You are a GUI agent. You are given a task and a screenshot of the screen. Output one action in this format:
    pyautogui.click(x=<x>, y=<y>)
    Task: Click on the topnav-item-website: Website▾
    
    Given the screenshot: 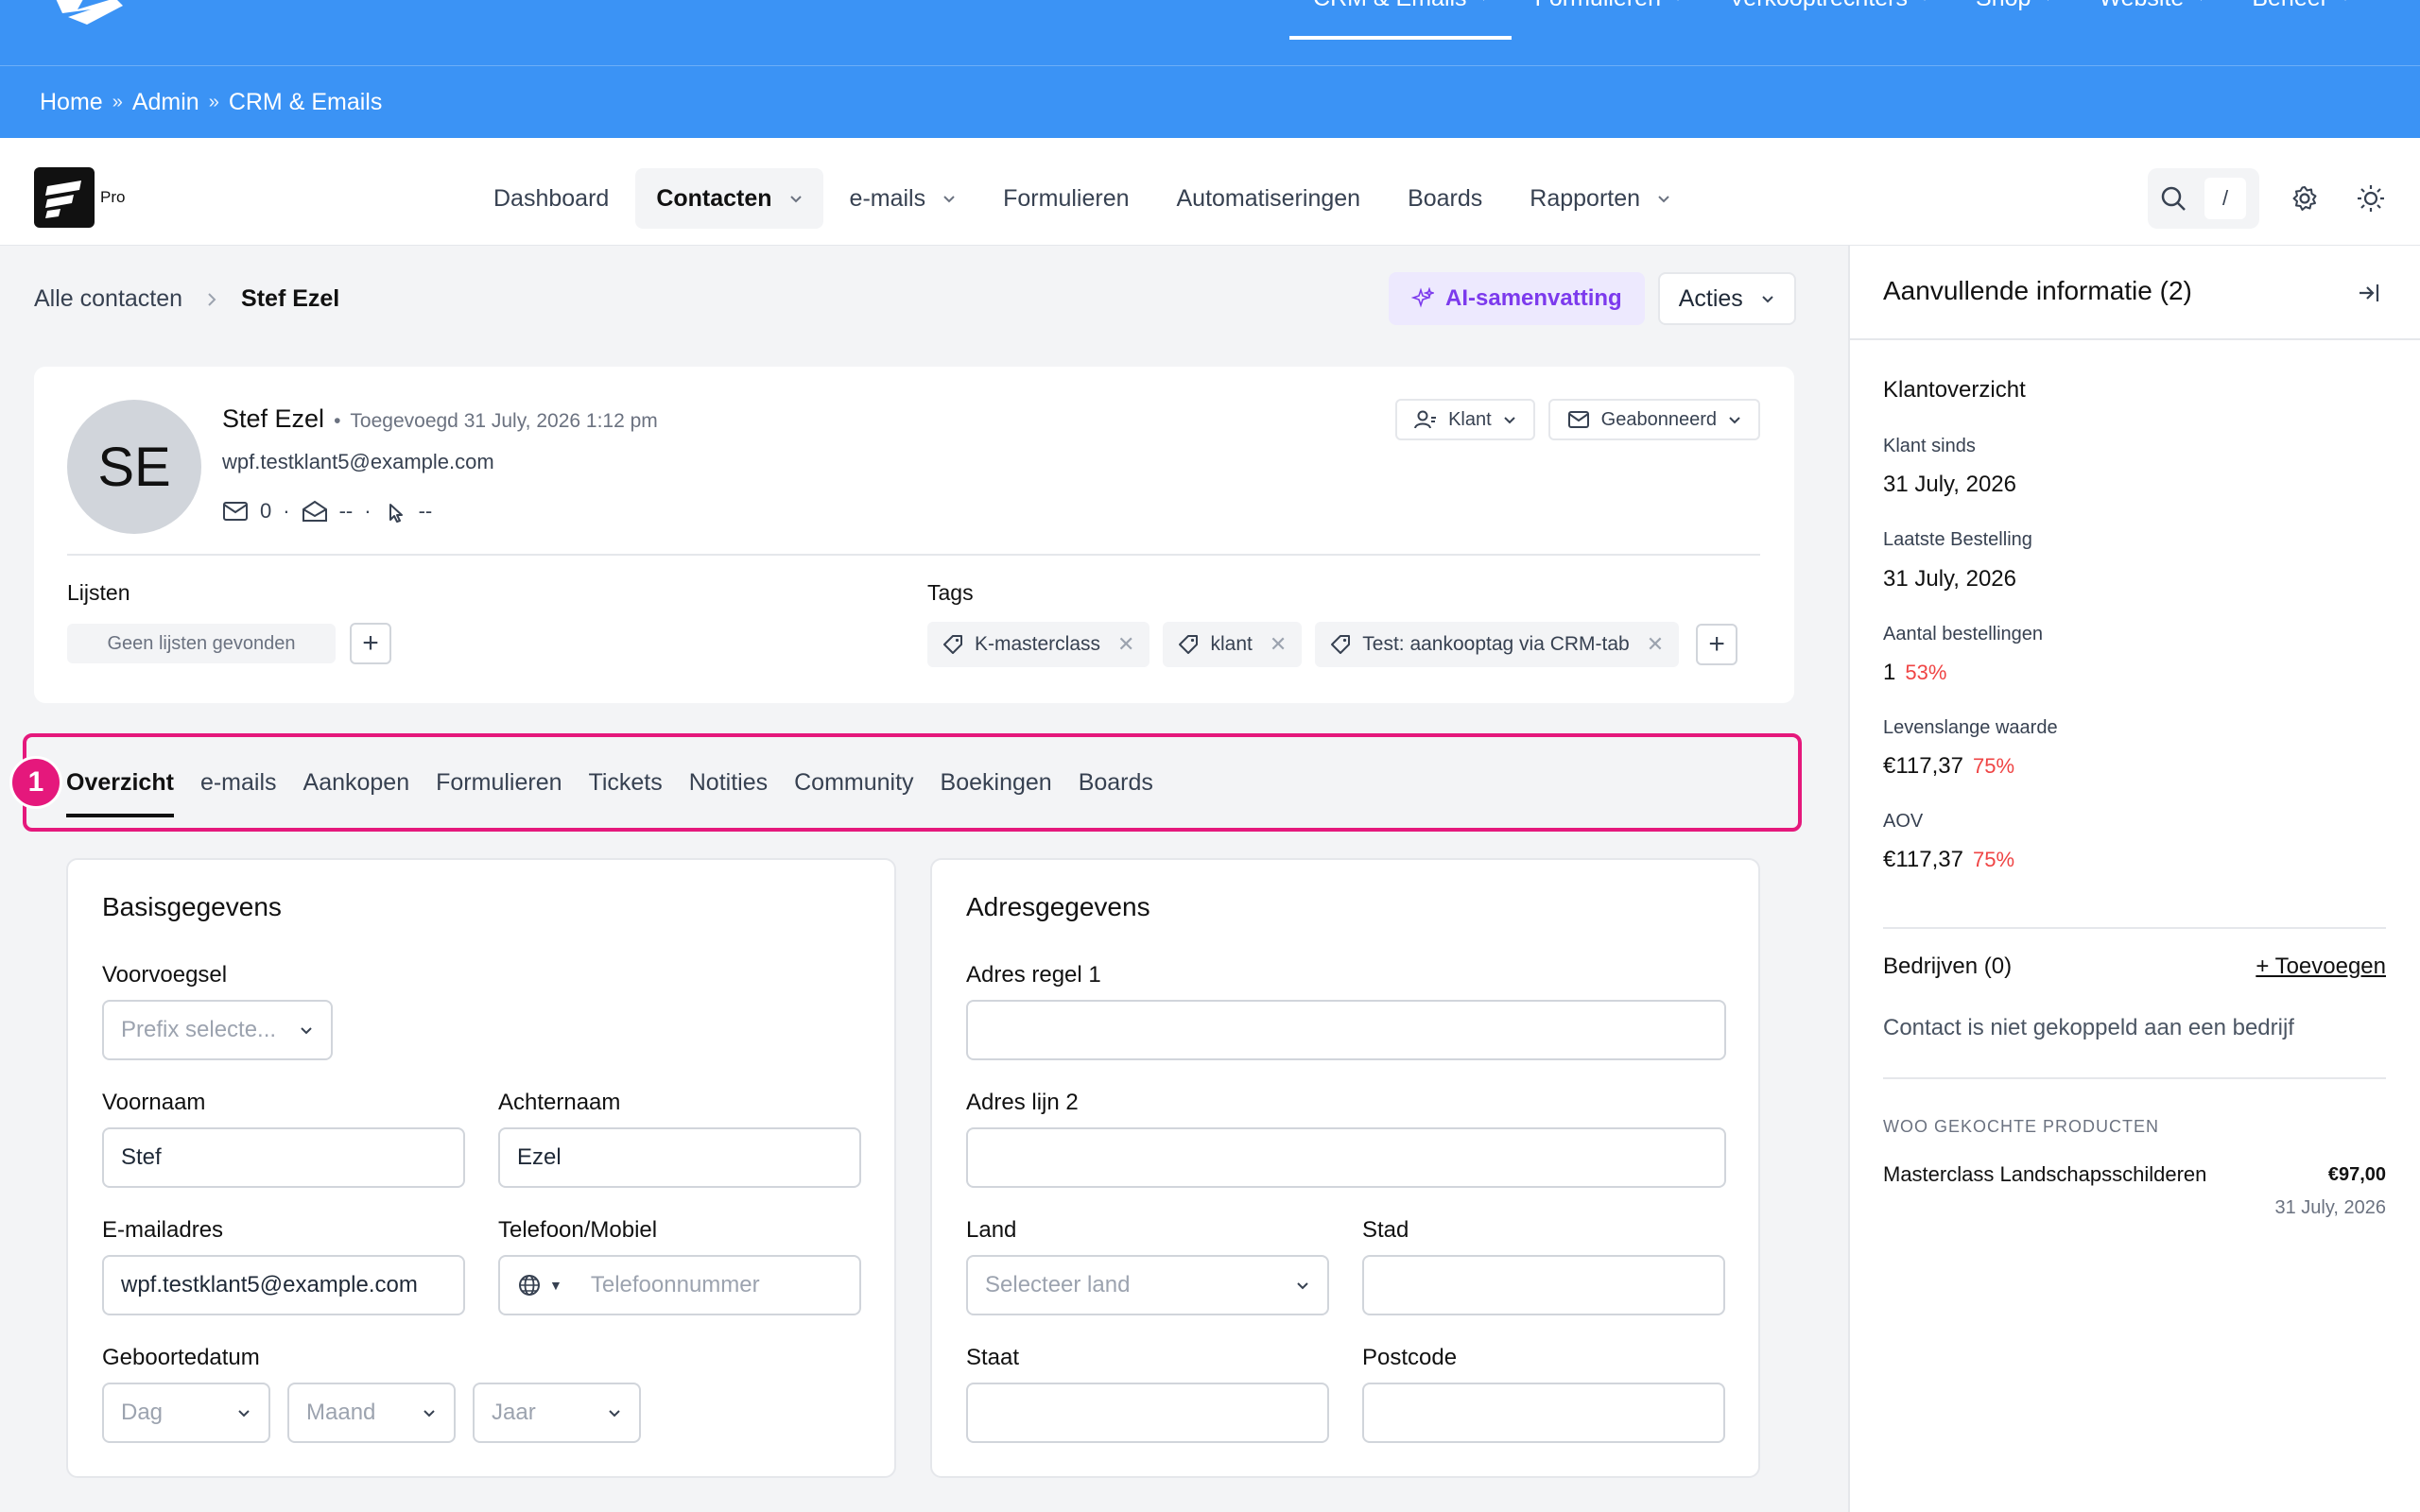 What is the action you would take?
    pyautogui.click(x=2152, y=27)
    